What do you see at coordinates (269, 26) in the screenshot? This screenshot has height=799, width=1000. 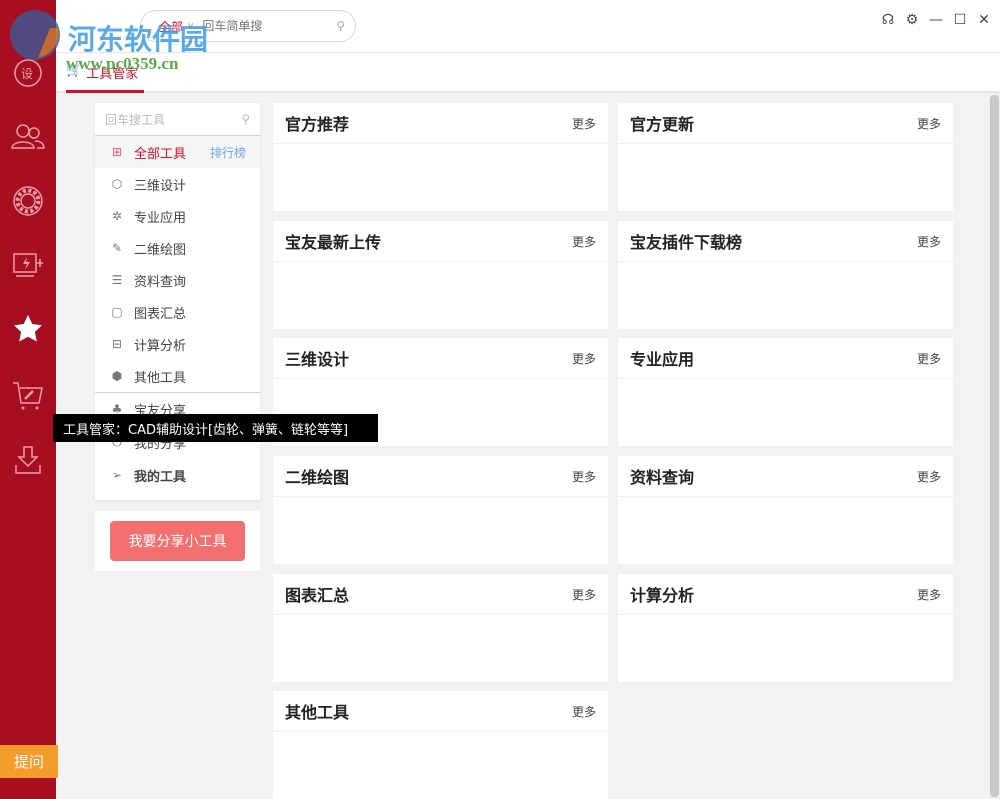 I see `global-search-input` at bounding box center [269, 26].